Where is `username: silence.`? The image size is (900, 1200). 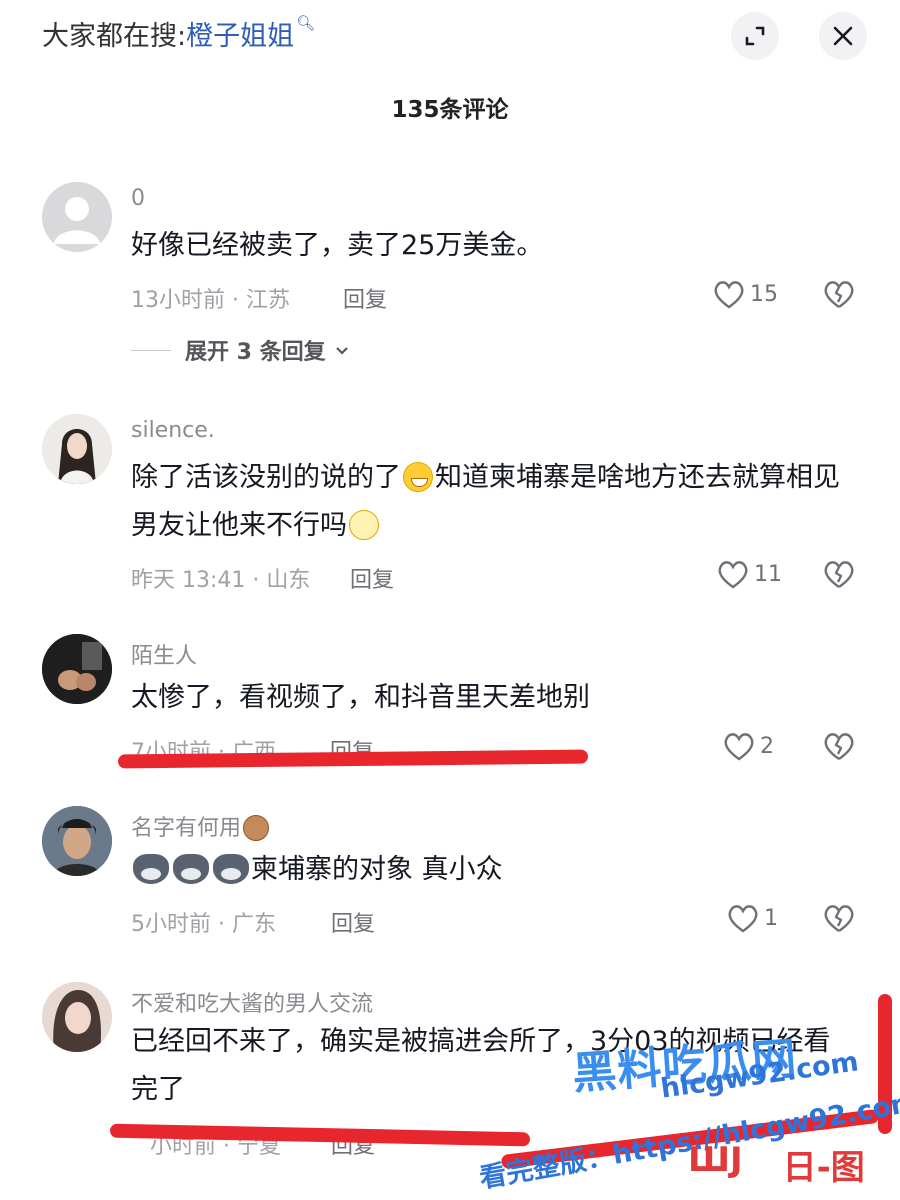
username: silence. is located at coordinates (173, 430).